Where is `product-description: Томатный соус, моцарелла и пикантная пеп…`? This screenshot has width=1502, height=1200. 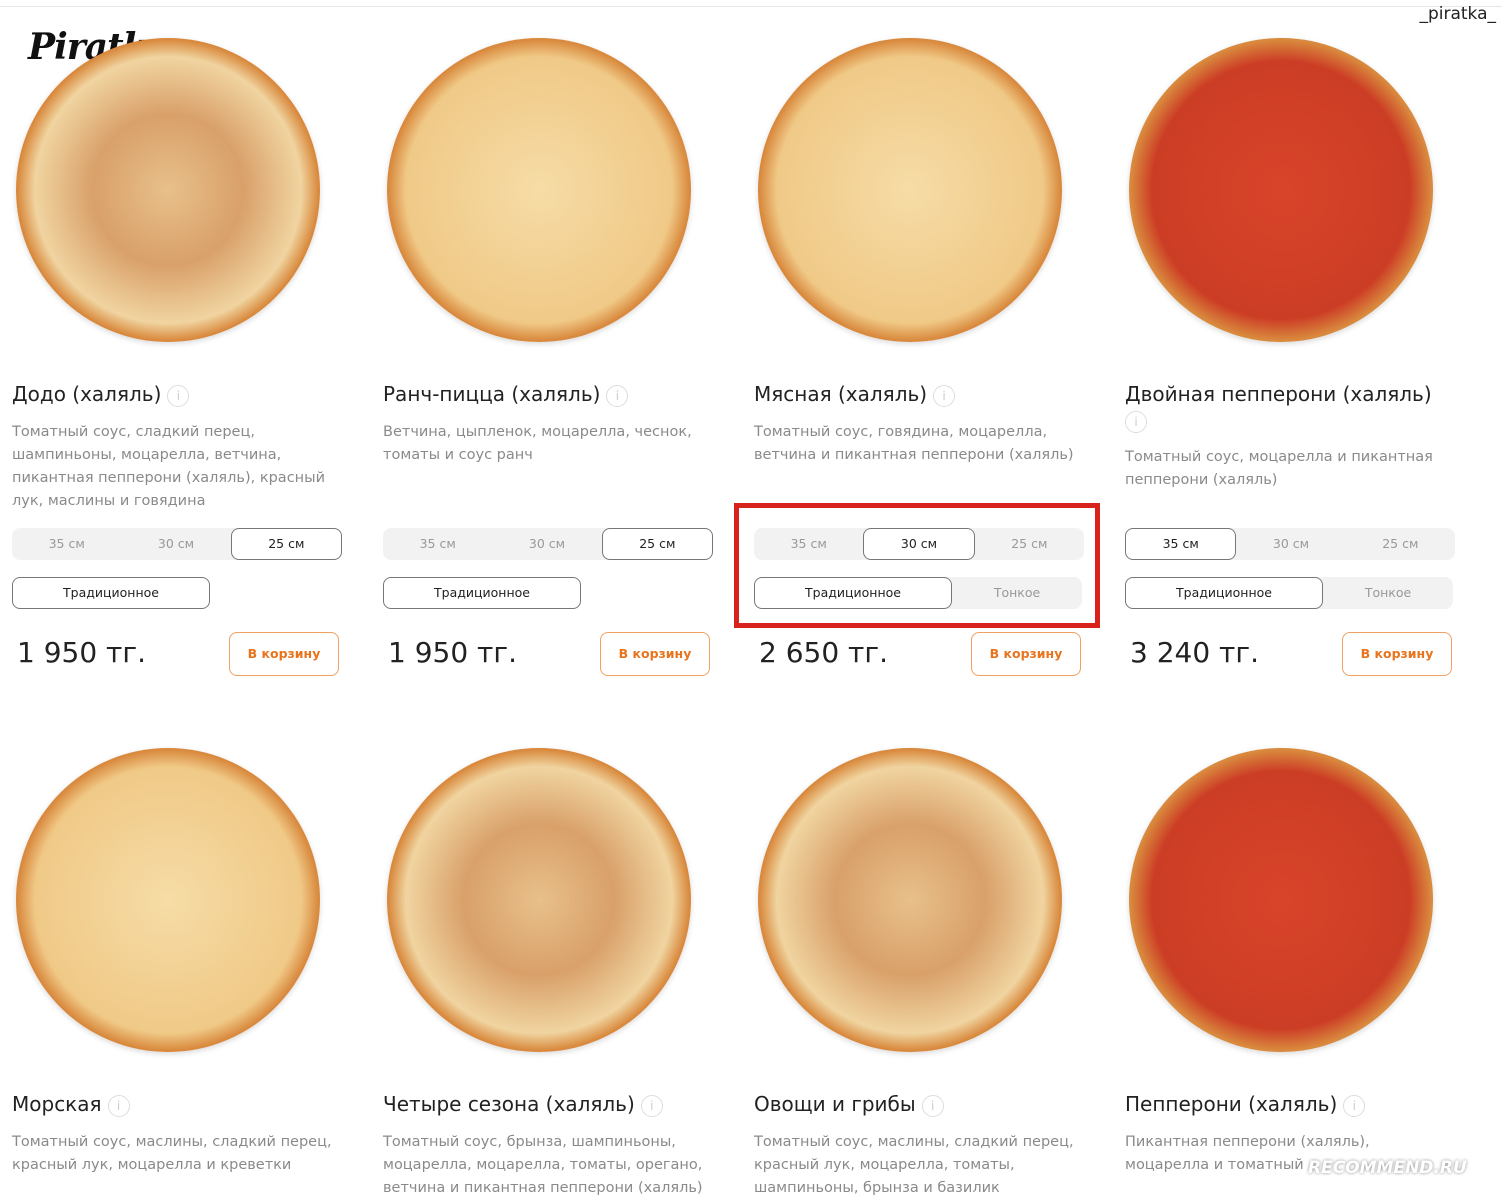
product-description: Томатный соус, моцарелла и пикантная пеп… is located at coordinates (1279, 468).